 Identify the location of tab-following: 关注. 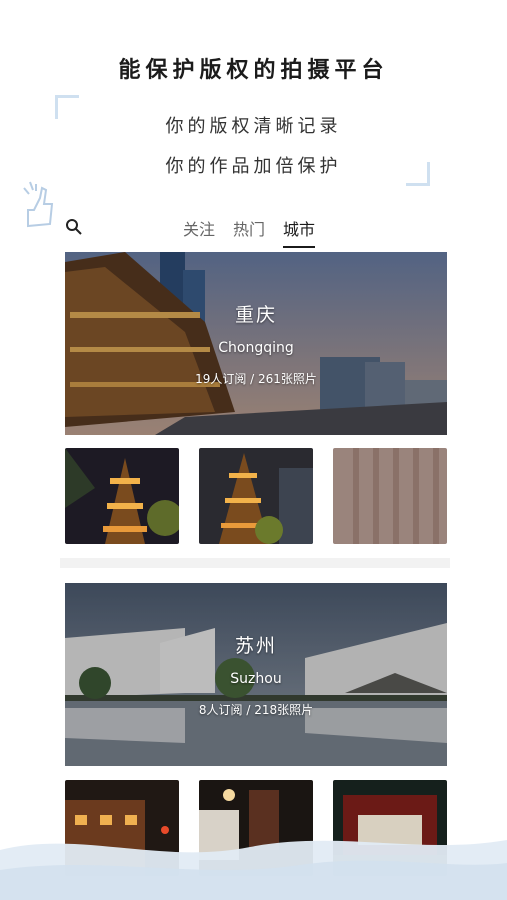
(199, 232).